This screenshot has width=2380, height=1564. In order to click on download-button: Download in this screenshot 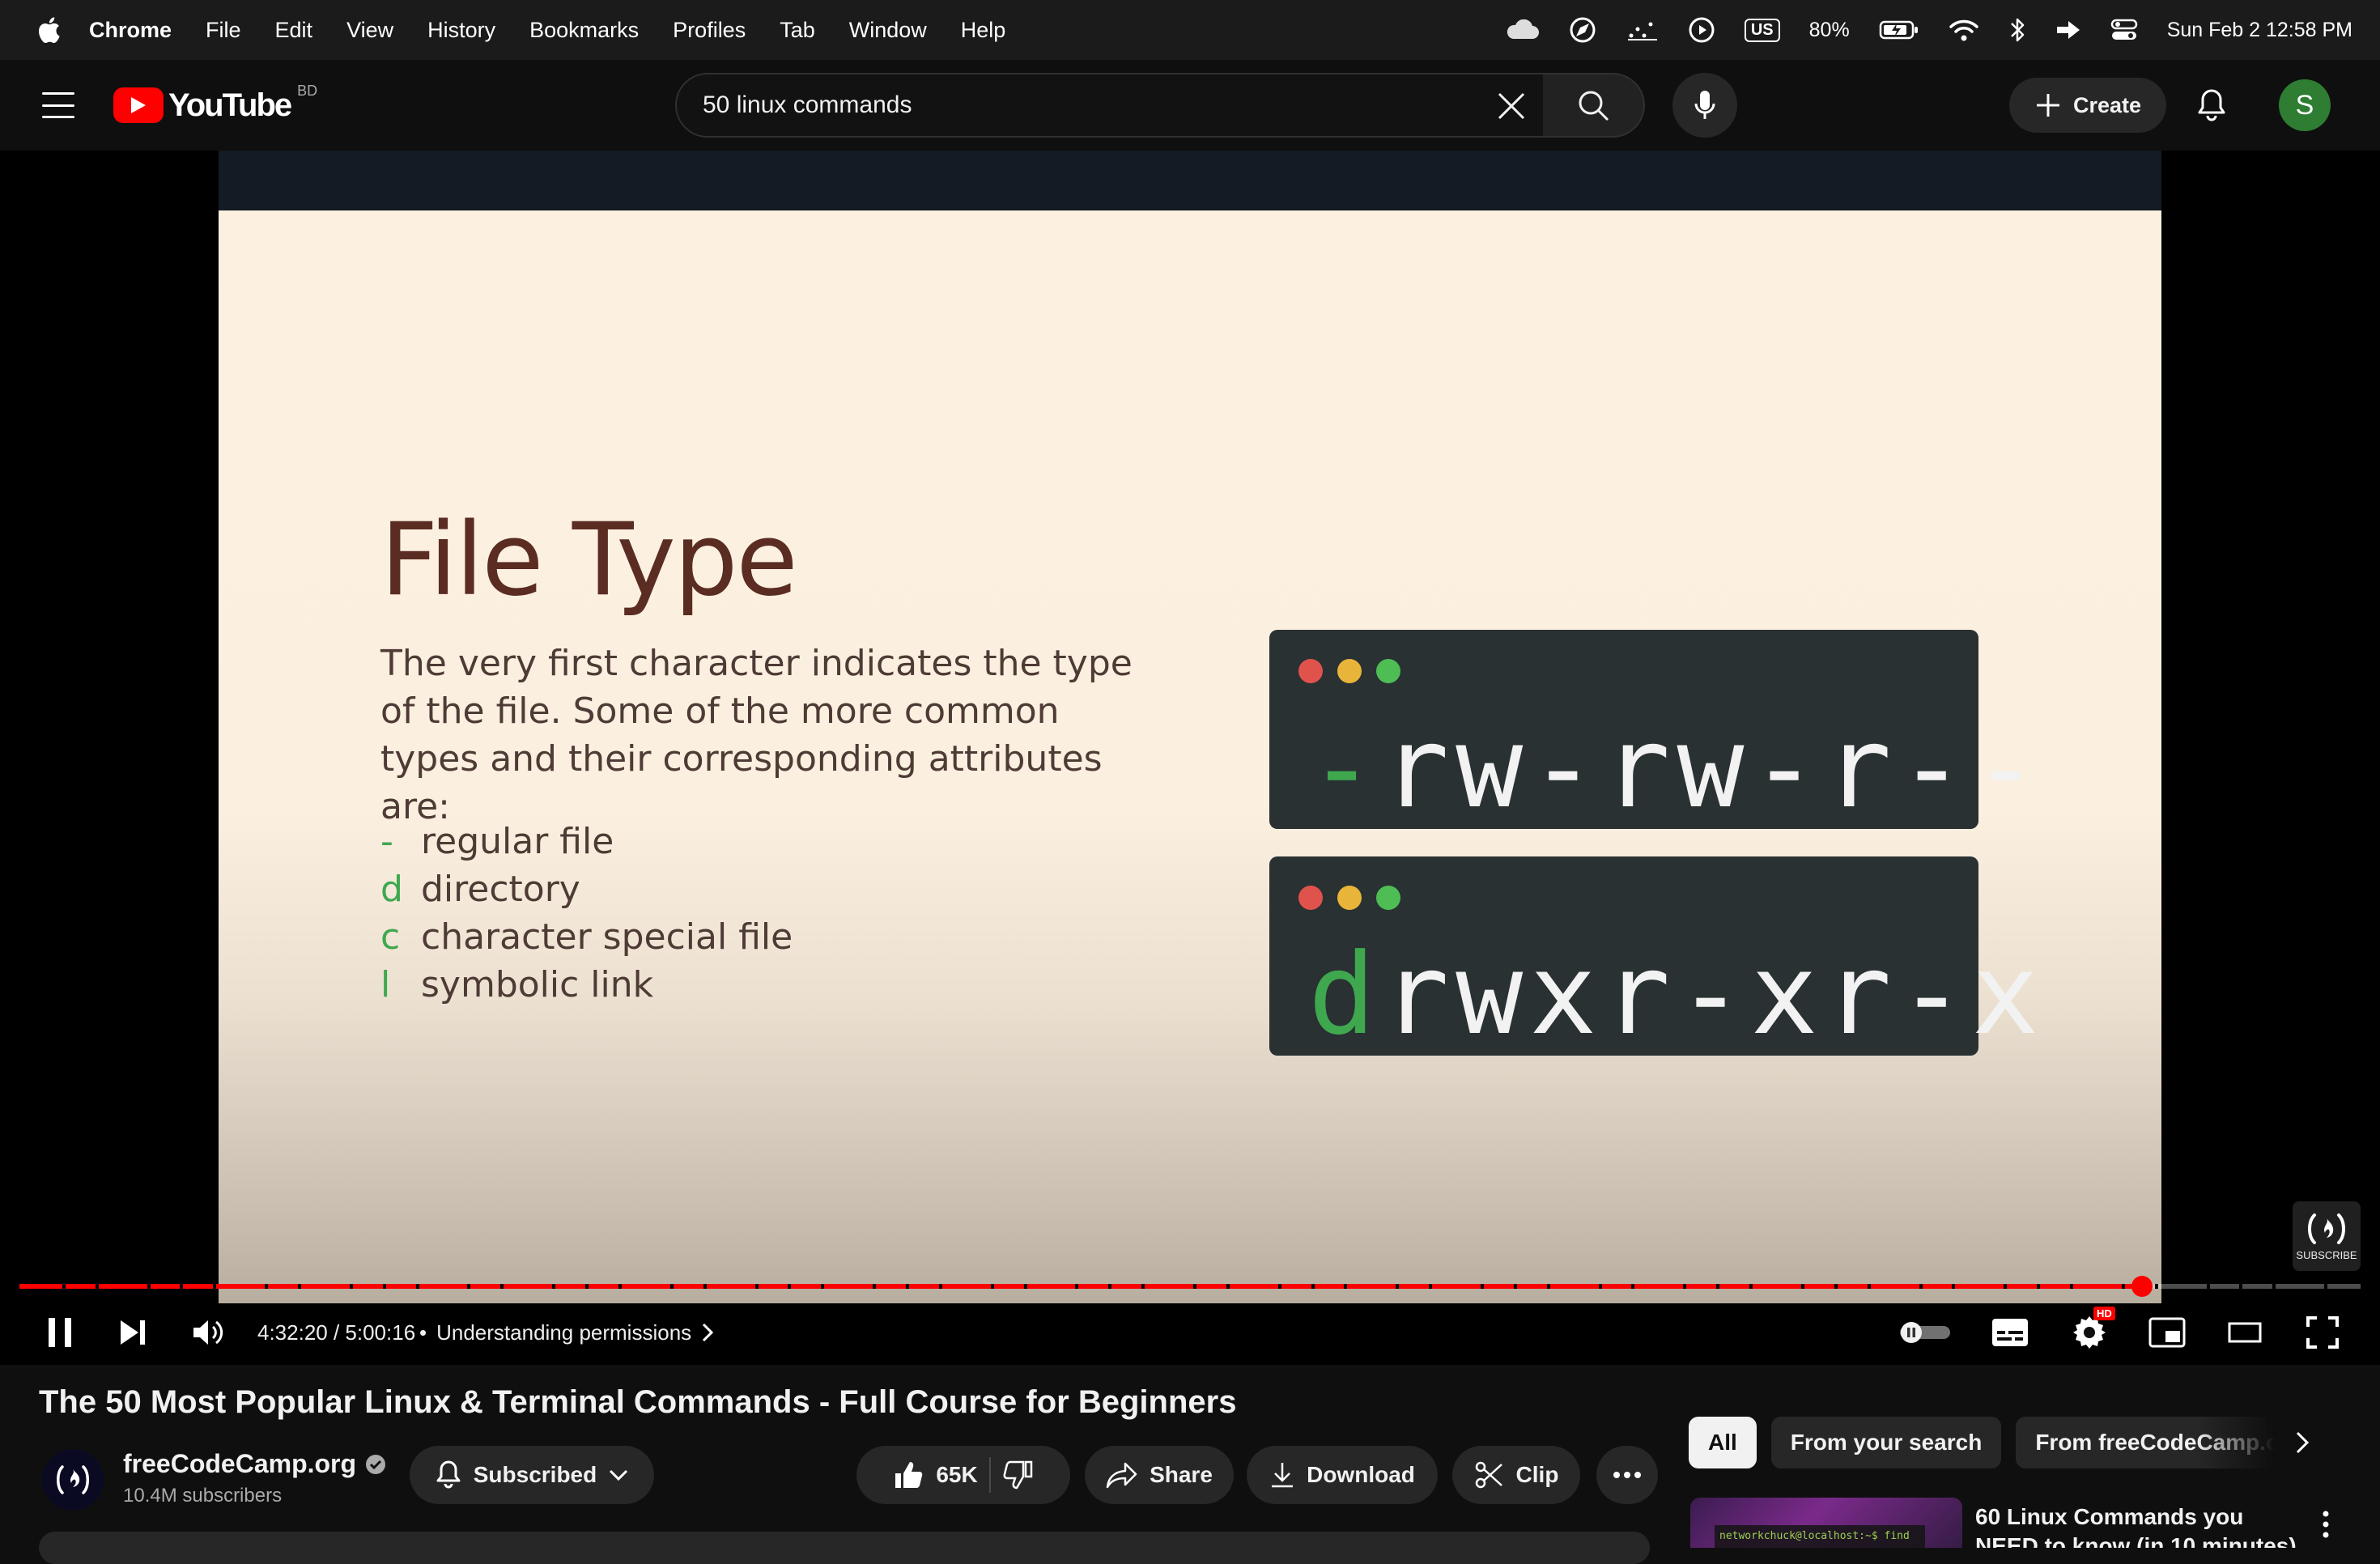, I will do `click(1342, 1475)`.